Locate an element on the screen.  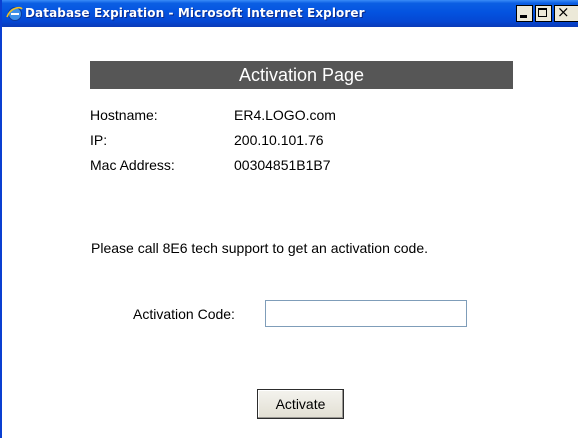
activate-button: Activate is located at coordinates (300, 404).